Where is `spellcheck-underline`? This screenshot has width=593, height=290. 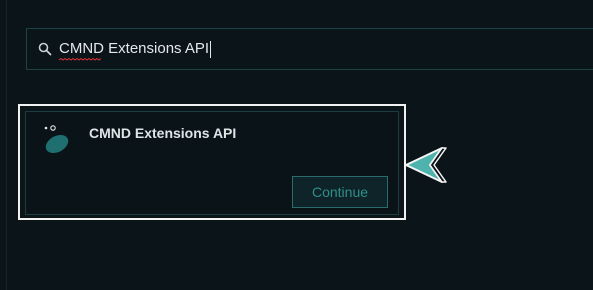
spellcheck-underline is located at coordinates (80, 59).